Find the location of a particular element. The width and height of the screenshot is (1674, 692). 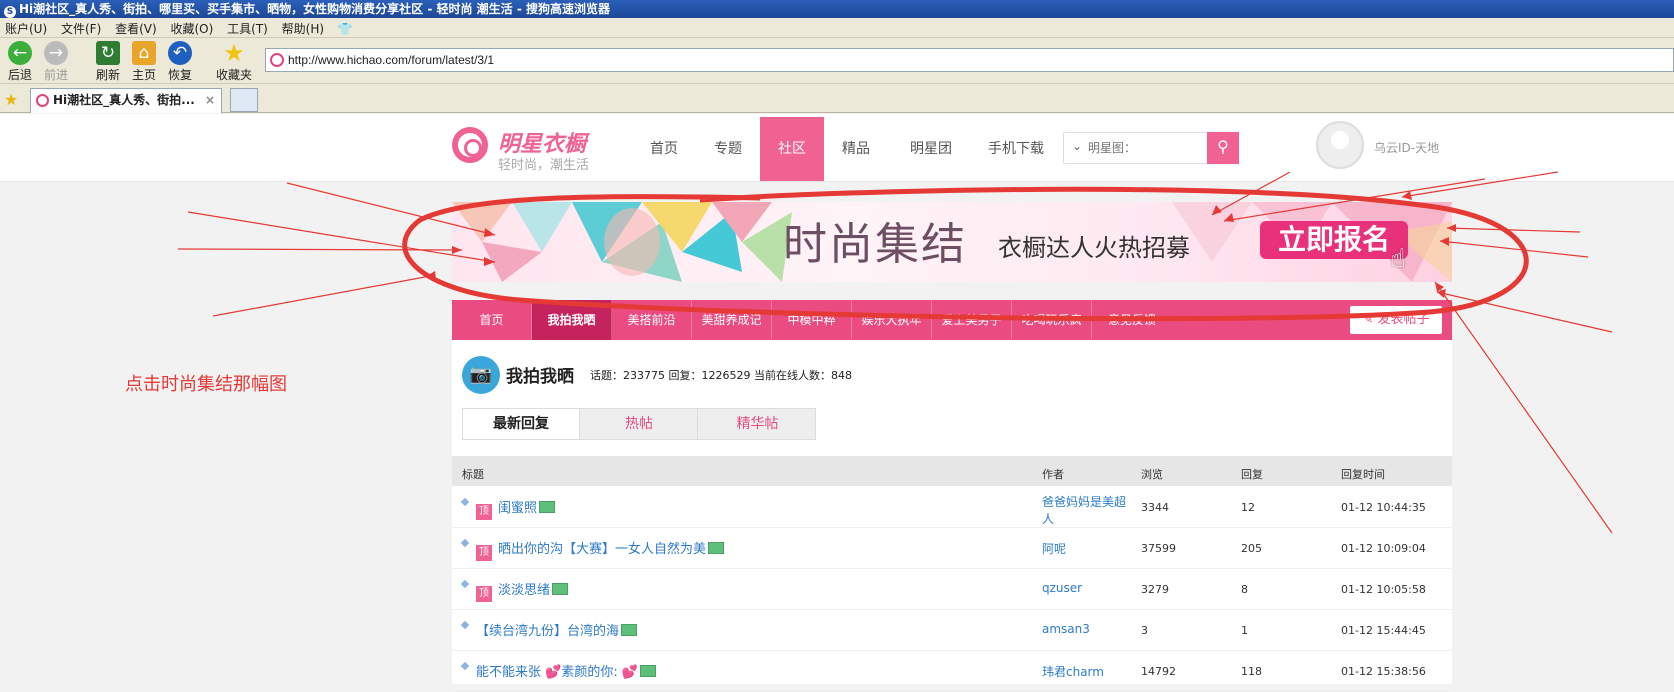

menu-view: 查看(V) is located at coordinates (136, 27).